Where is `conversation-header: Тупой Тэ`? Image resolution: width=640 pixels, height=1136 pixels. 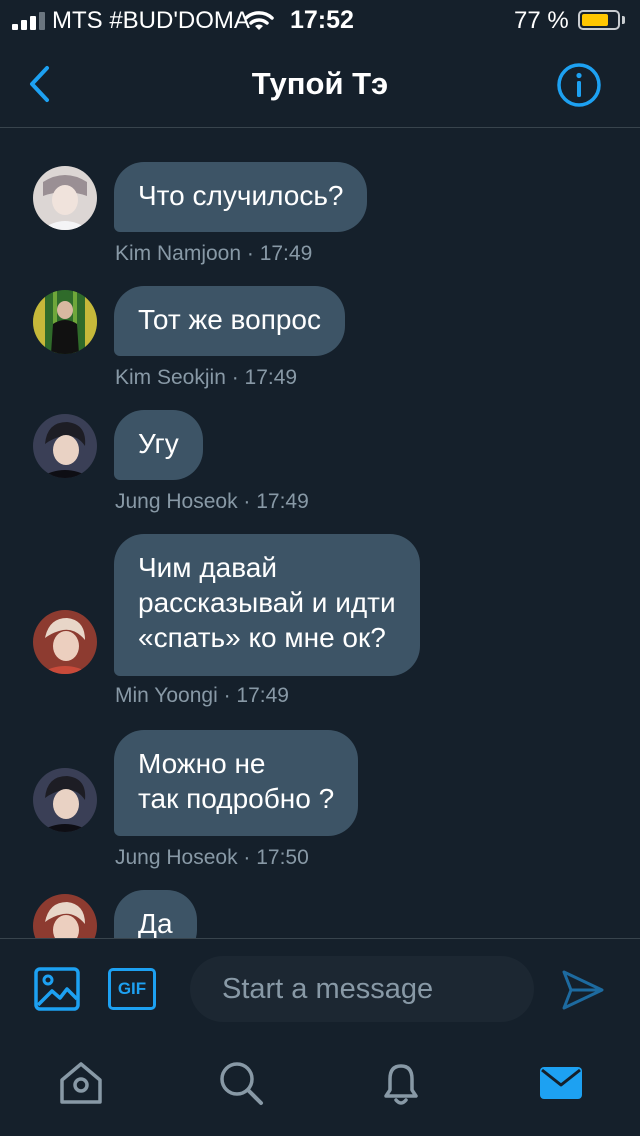
conversation-header: Тупой Тэ is located at coordinates (320, 85).